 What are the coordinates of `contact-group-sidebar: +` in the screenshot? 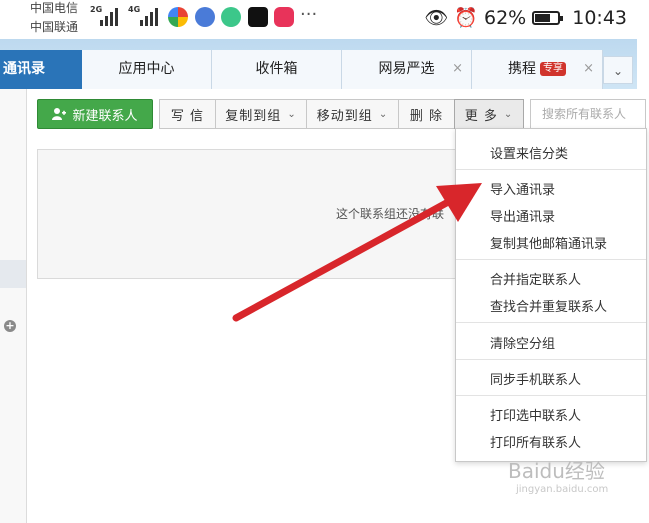 It's located at (13, 306).